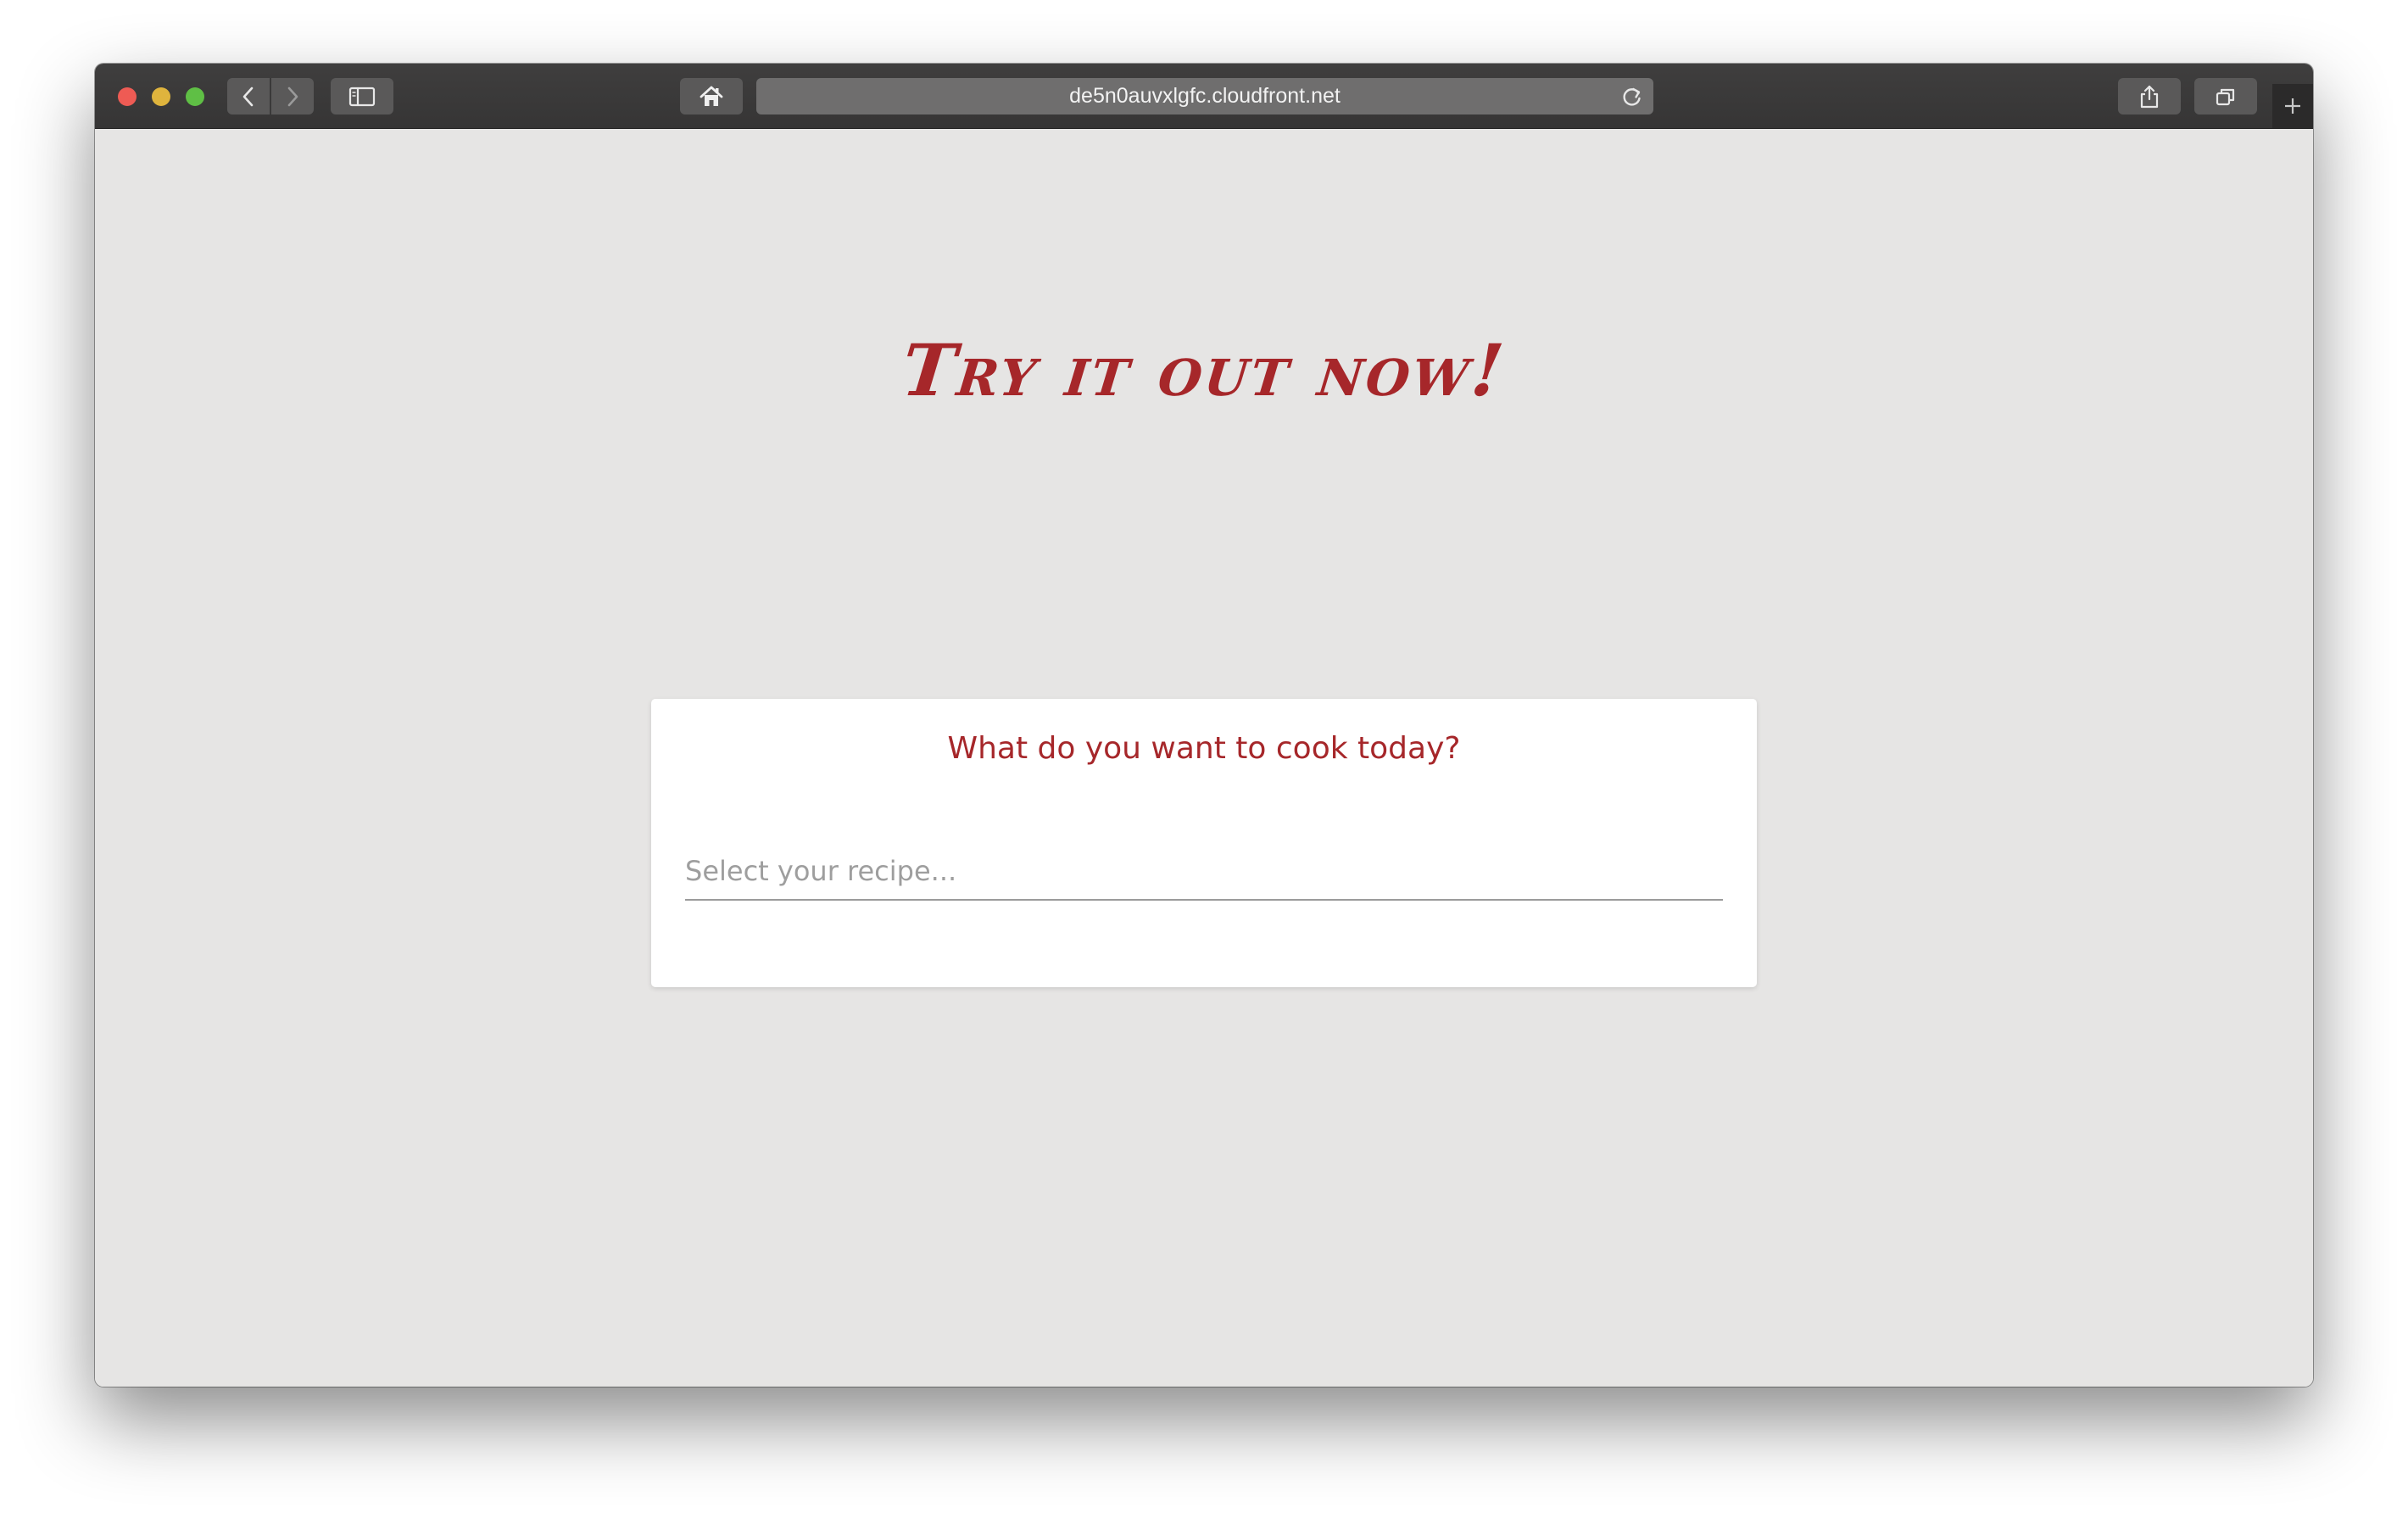 The height and width of the screenshot is (1513, 2408). Describe the element at coordinates (127, 96) in the screenshot. I see `close-window-button` at that location.